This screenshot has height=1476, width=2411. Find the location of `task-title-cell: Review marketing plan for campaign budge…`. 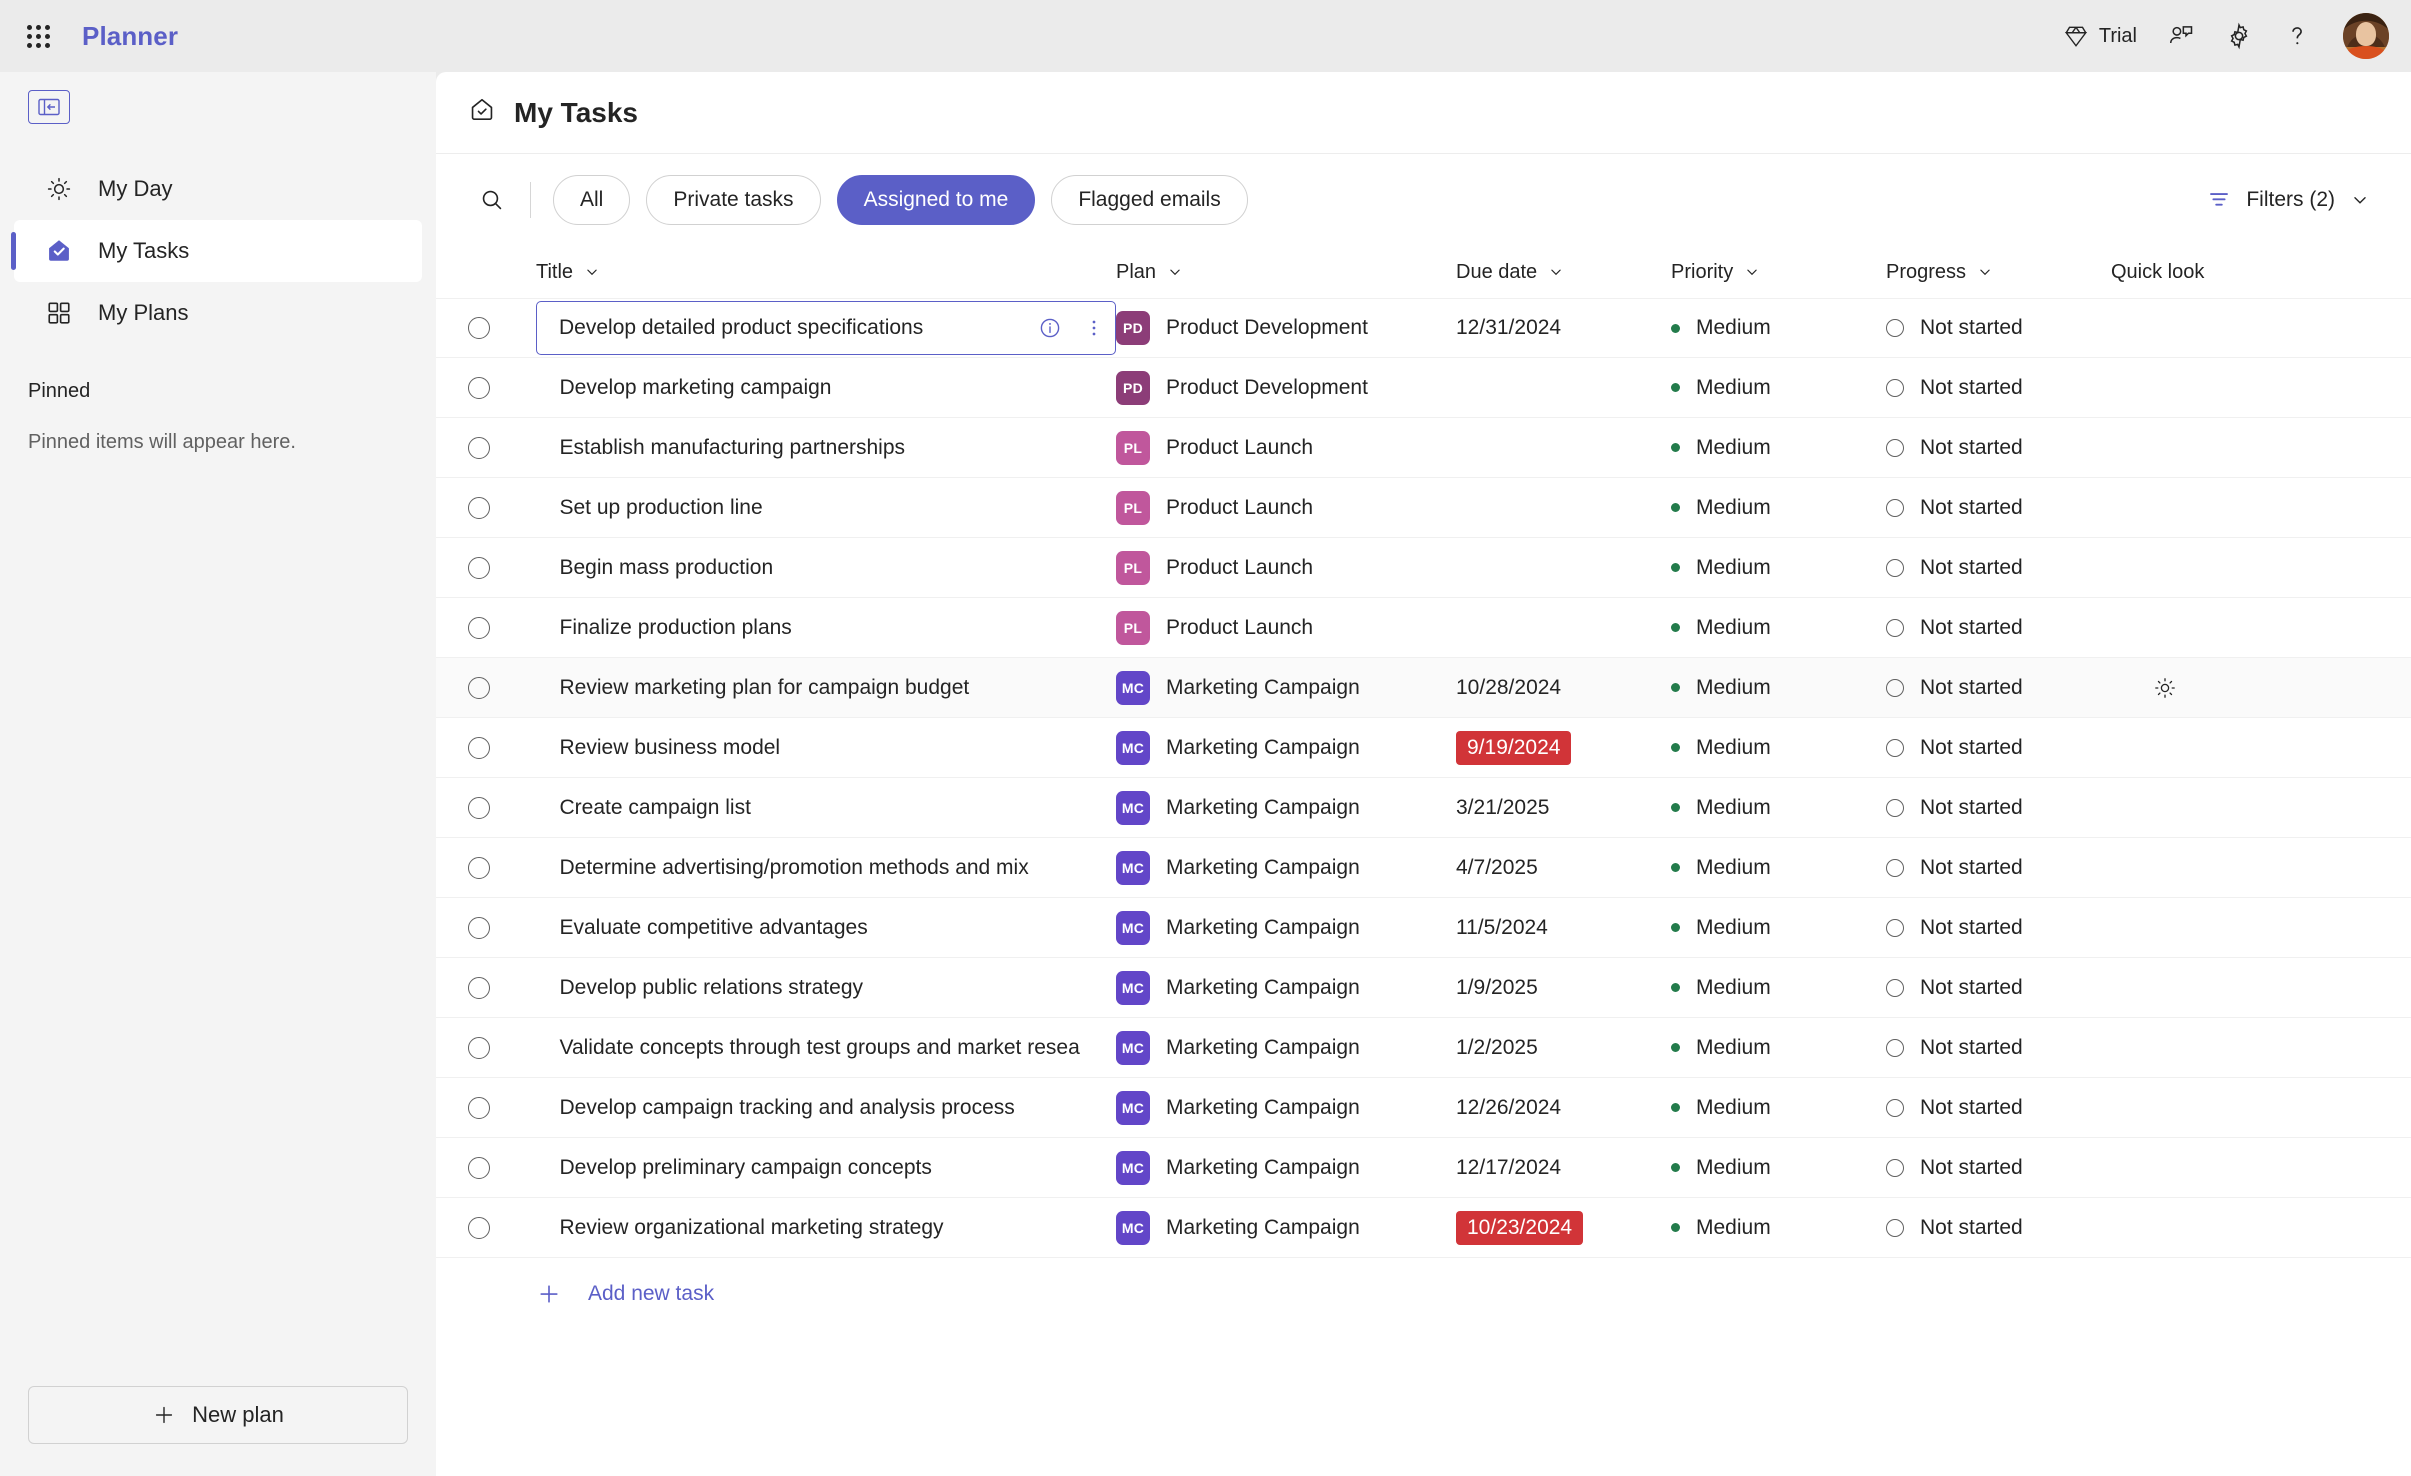

task-title-cell: Review marketing plan for campaign budge… is located at coordinates (826, 688).